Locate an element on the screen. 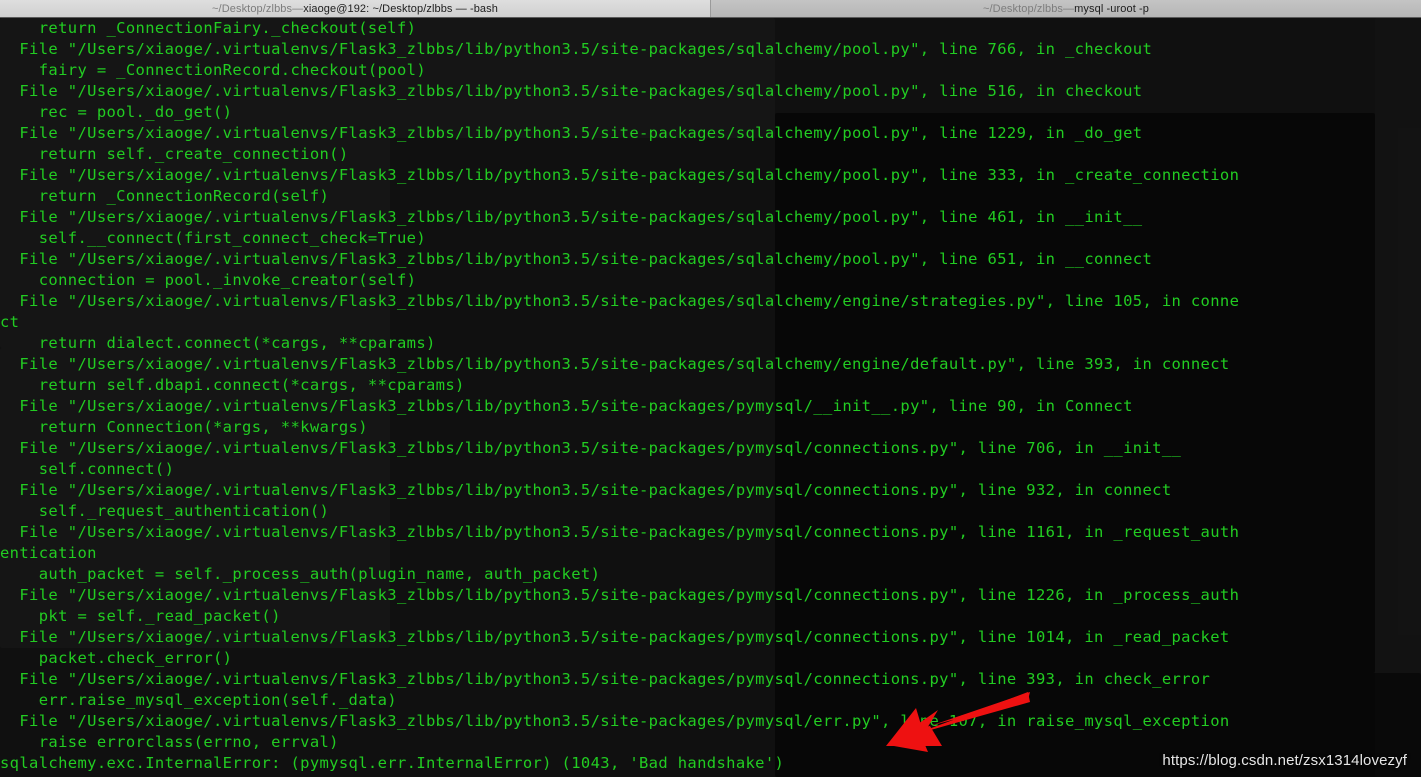  terminal-line: entication is located at coordinates (48, 553).